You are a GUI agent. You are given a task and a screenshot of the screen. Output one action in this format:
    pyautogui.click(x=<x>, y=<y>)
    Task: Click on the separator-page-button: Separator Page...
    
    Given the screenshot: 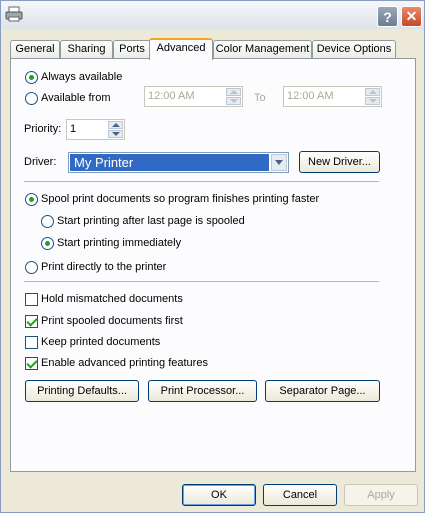 What is the action you would take?
    pyautogui.click(x=322, y=391)
    